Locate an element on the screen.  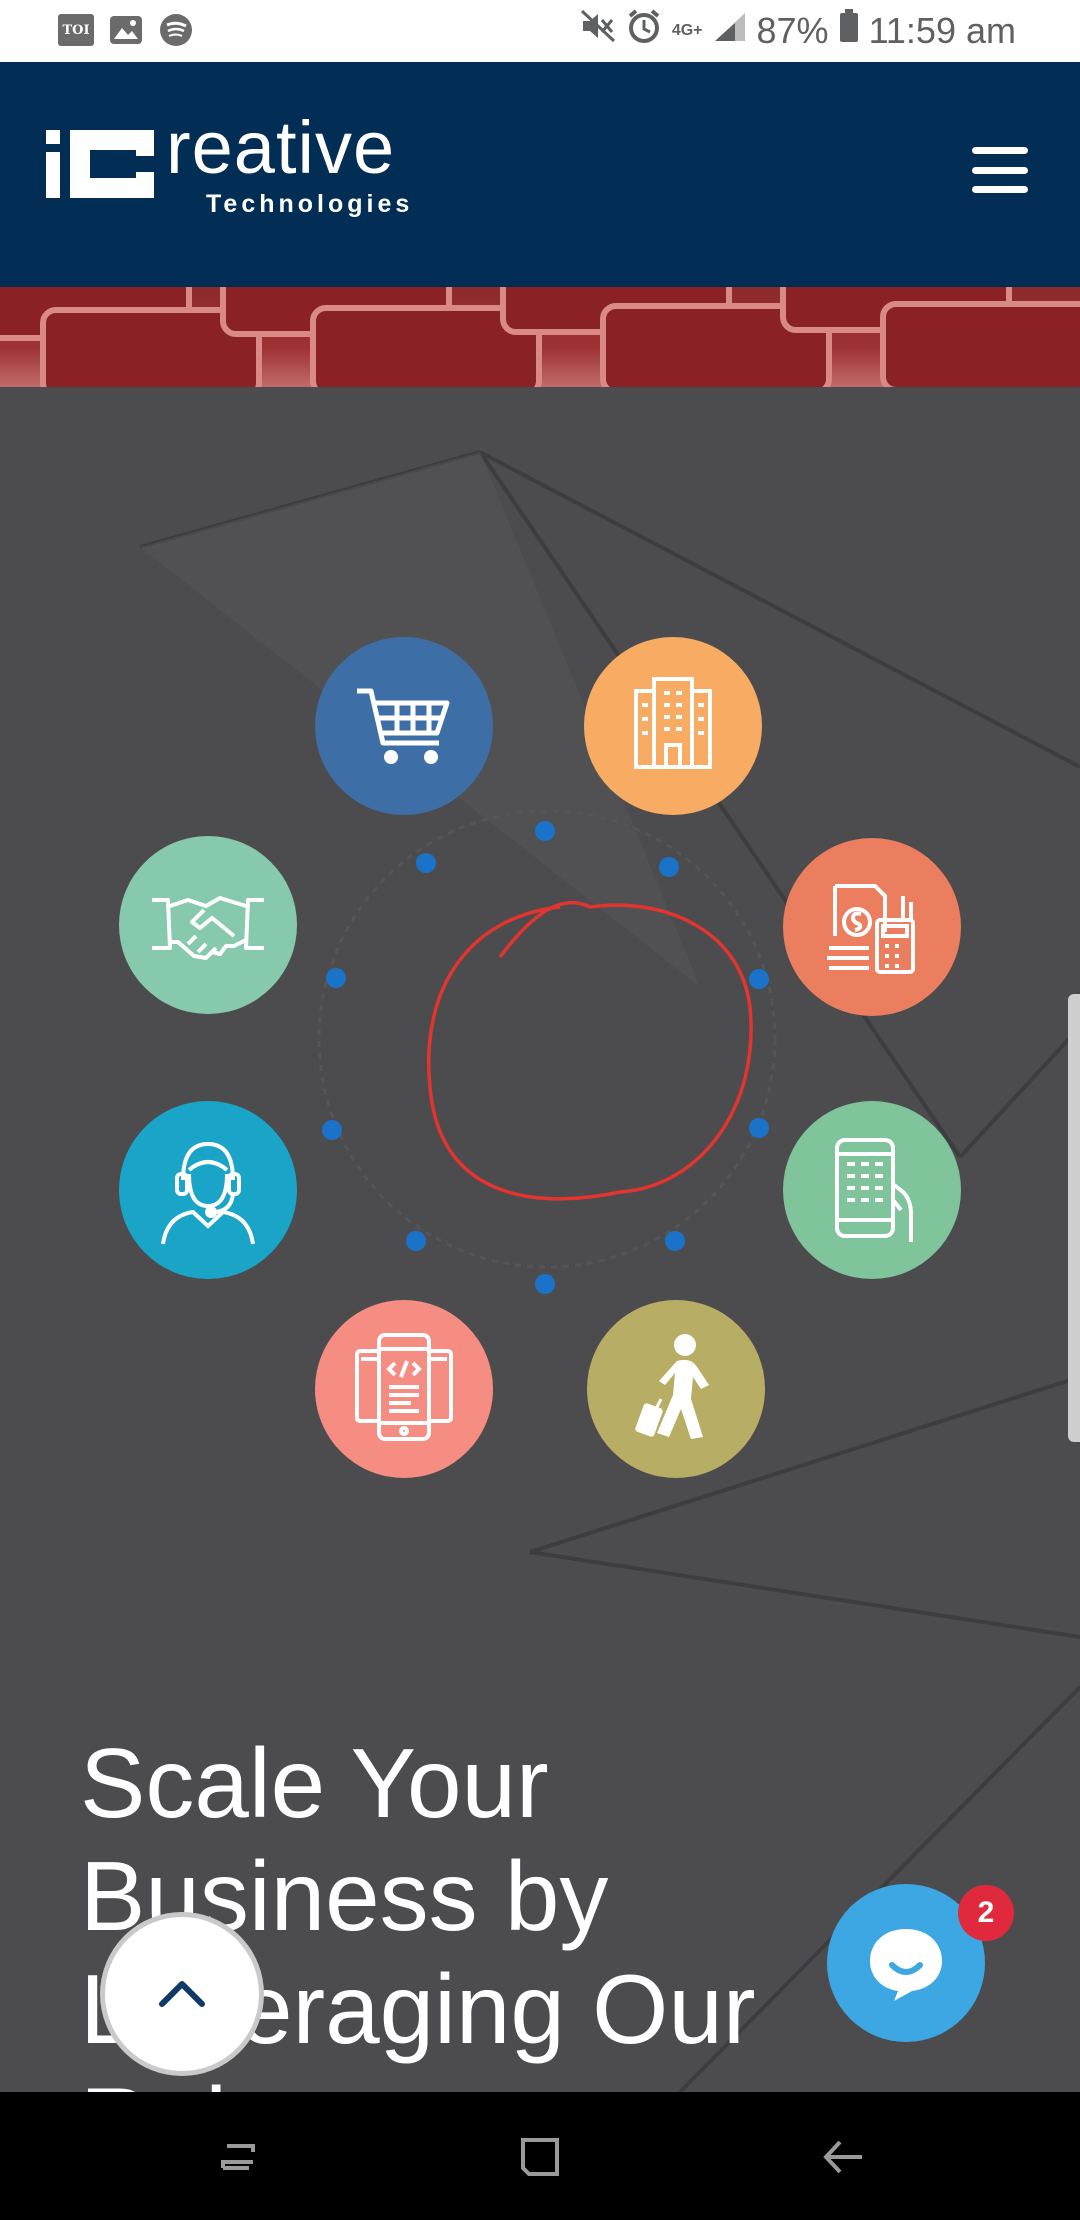
back-arrow-icon is located at coordinates (842, 2157).